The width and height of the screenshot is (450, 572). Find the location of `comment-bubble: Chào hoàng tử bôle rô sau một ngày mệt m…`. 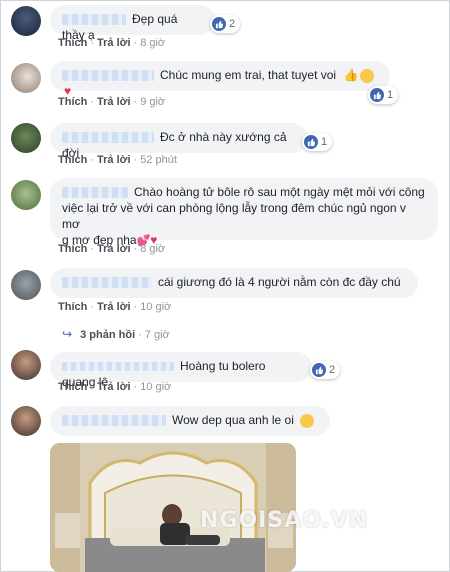

comment-bubble: Chào hoàng tử bôle rô sau một ngày mệt m… is located at coordinates (244, 212).